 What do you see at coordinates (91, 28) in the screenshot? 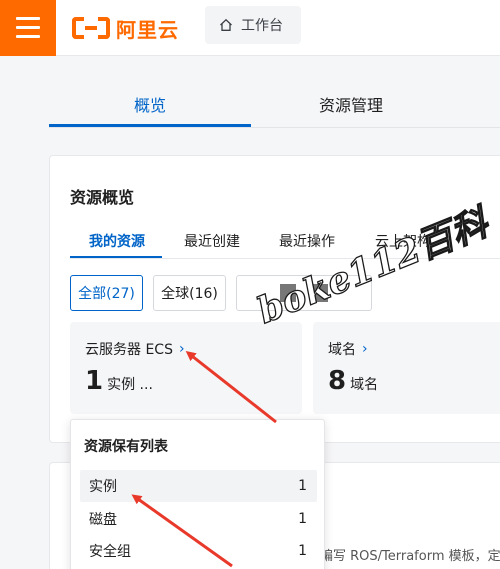
I see `aliyun-logo-icon` at bounding box center [91, 28].